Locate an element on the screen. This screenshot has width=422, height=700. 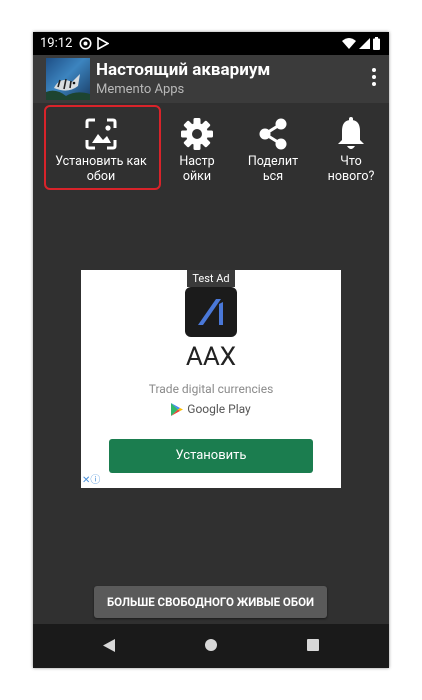
share-icon is located at coordinates (273, 134).